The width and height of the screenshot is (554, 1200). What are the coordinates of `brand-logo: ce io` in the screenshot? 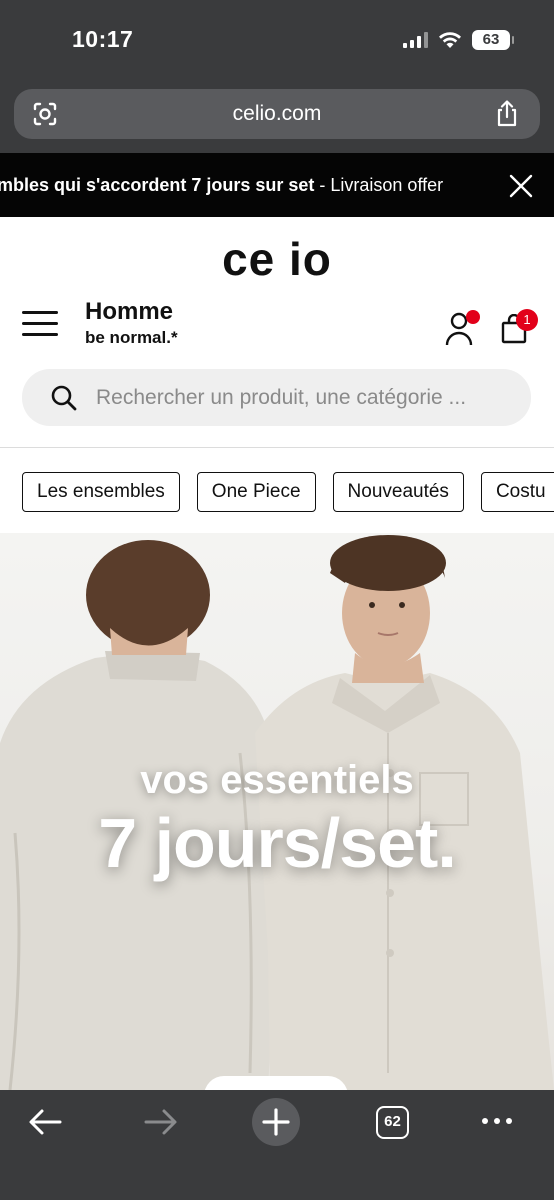 It's located at (277, 259).